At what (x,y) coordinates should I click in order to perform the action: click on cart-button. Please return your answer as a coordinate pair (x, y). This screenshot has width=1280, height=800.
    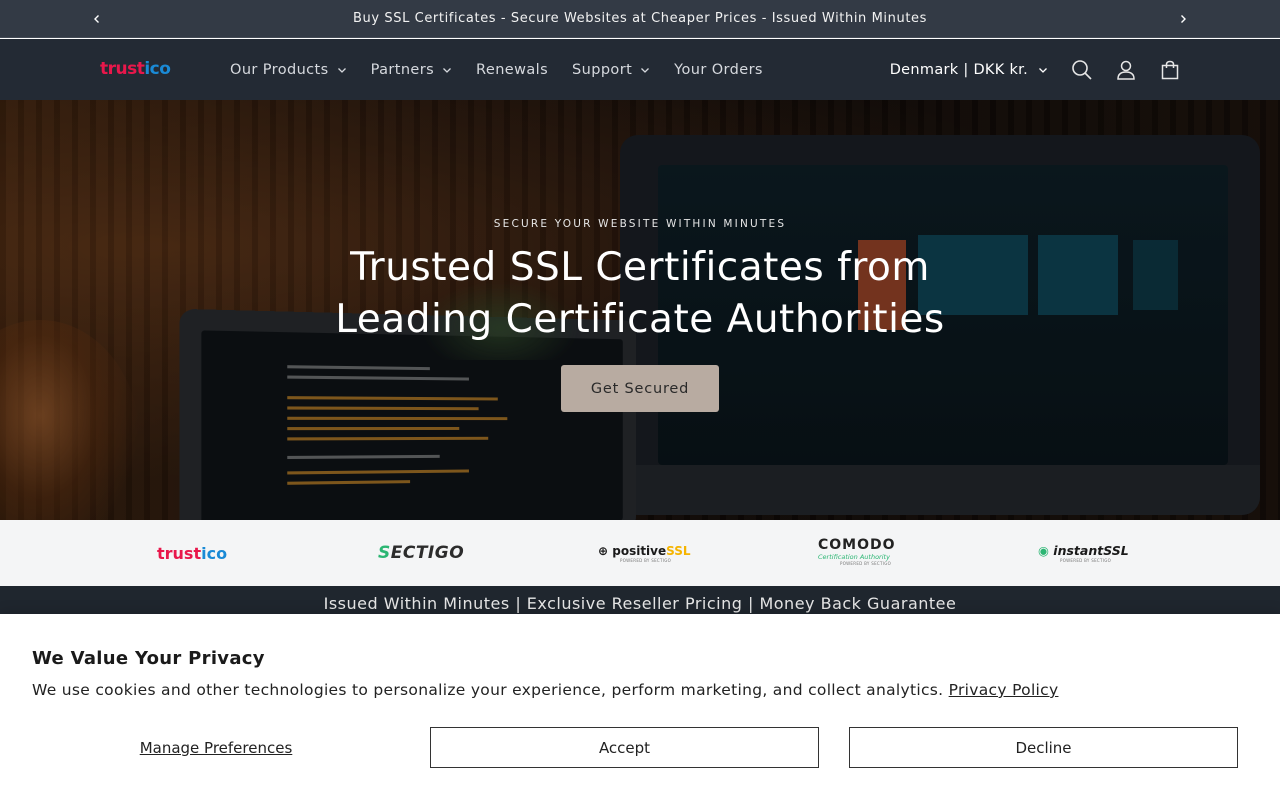
    Looking at the image, I should click on (1170, 70).